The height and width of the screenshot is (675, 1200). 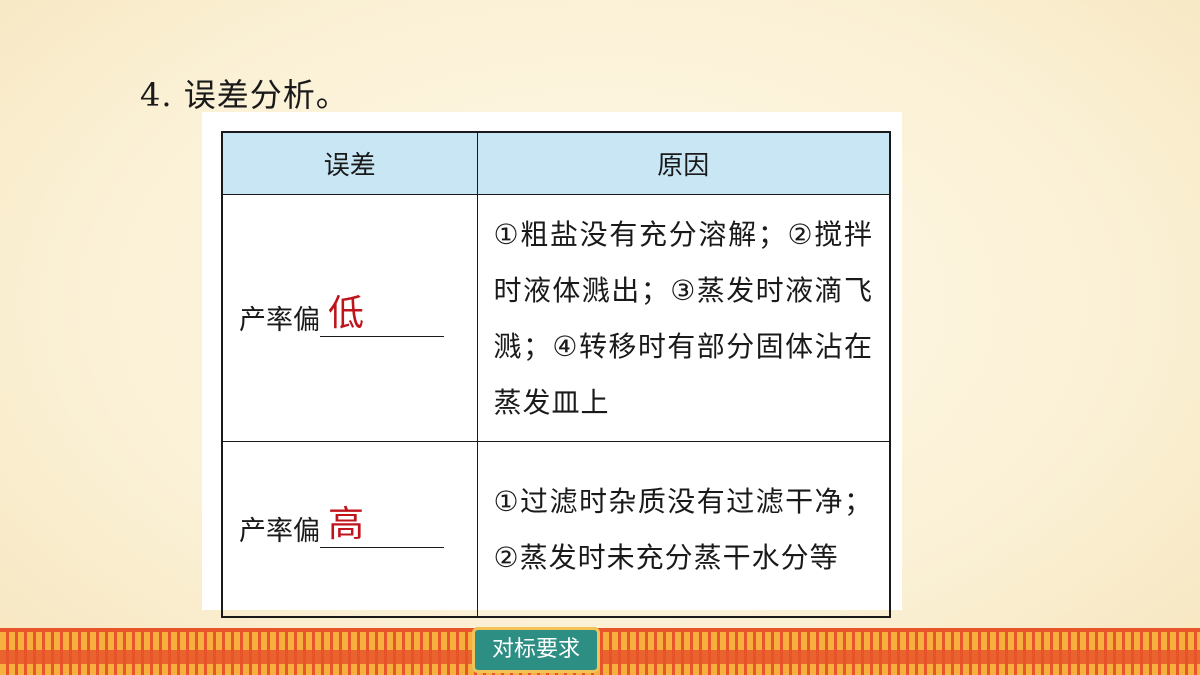 What do you see at coordinates (683, 529) in the screenshot?
I see `reason-cell: ①过滤时杂质没有过滤干净；②蒸发时未充分蒸干水分等` at bounding box center [683, 529].